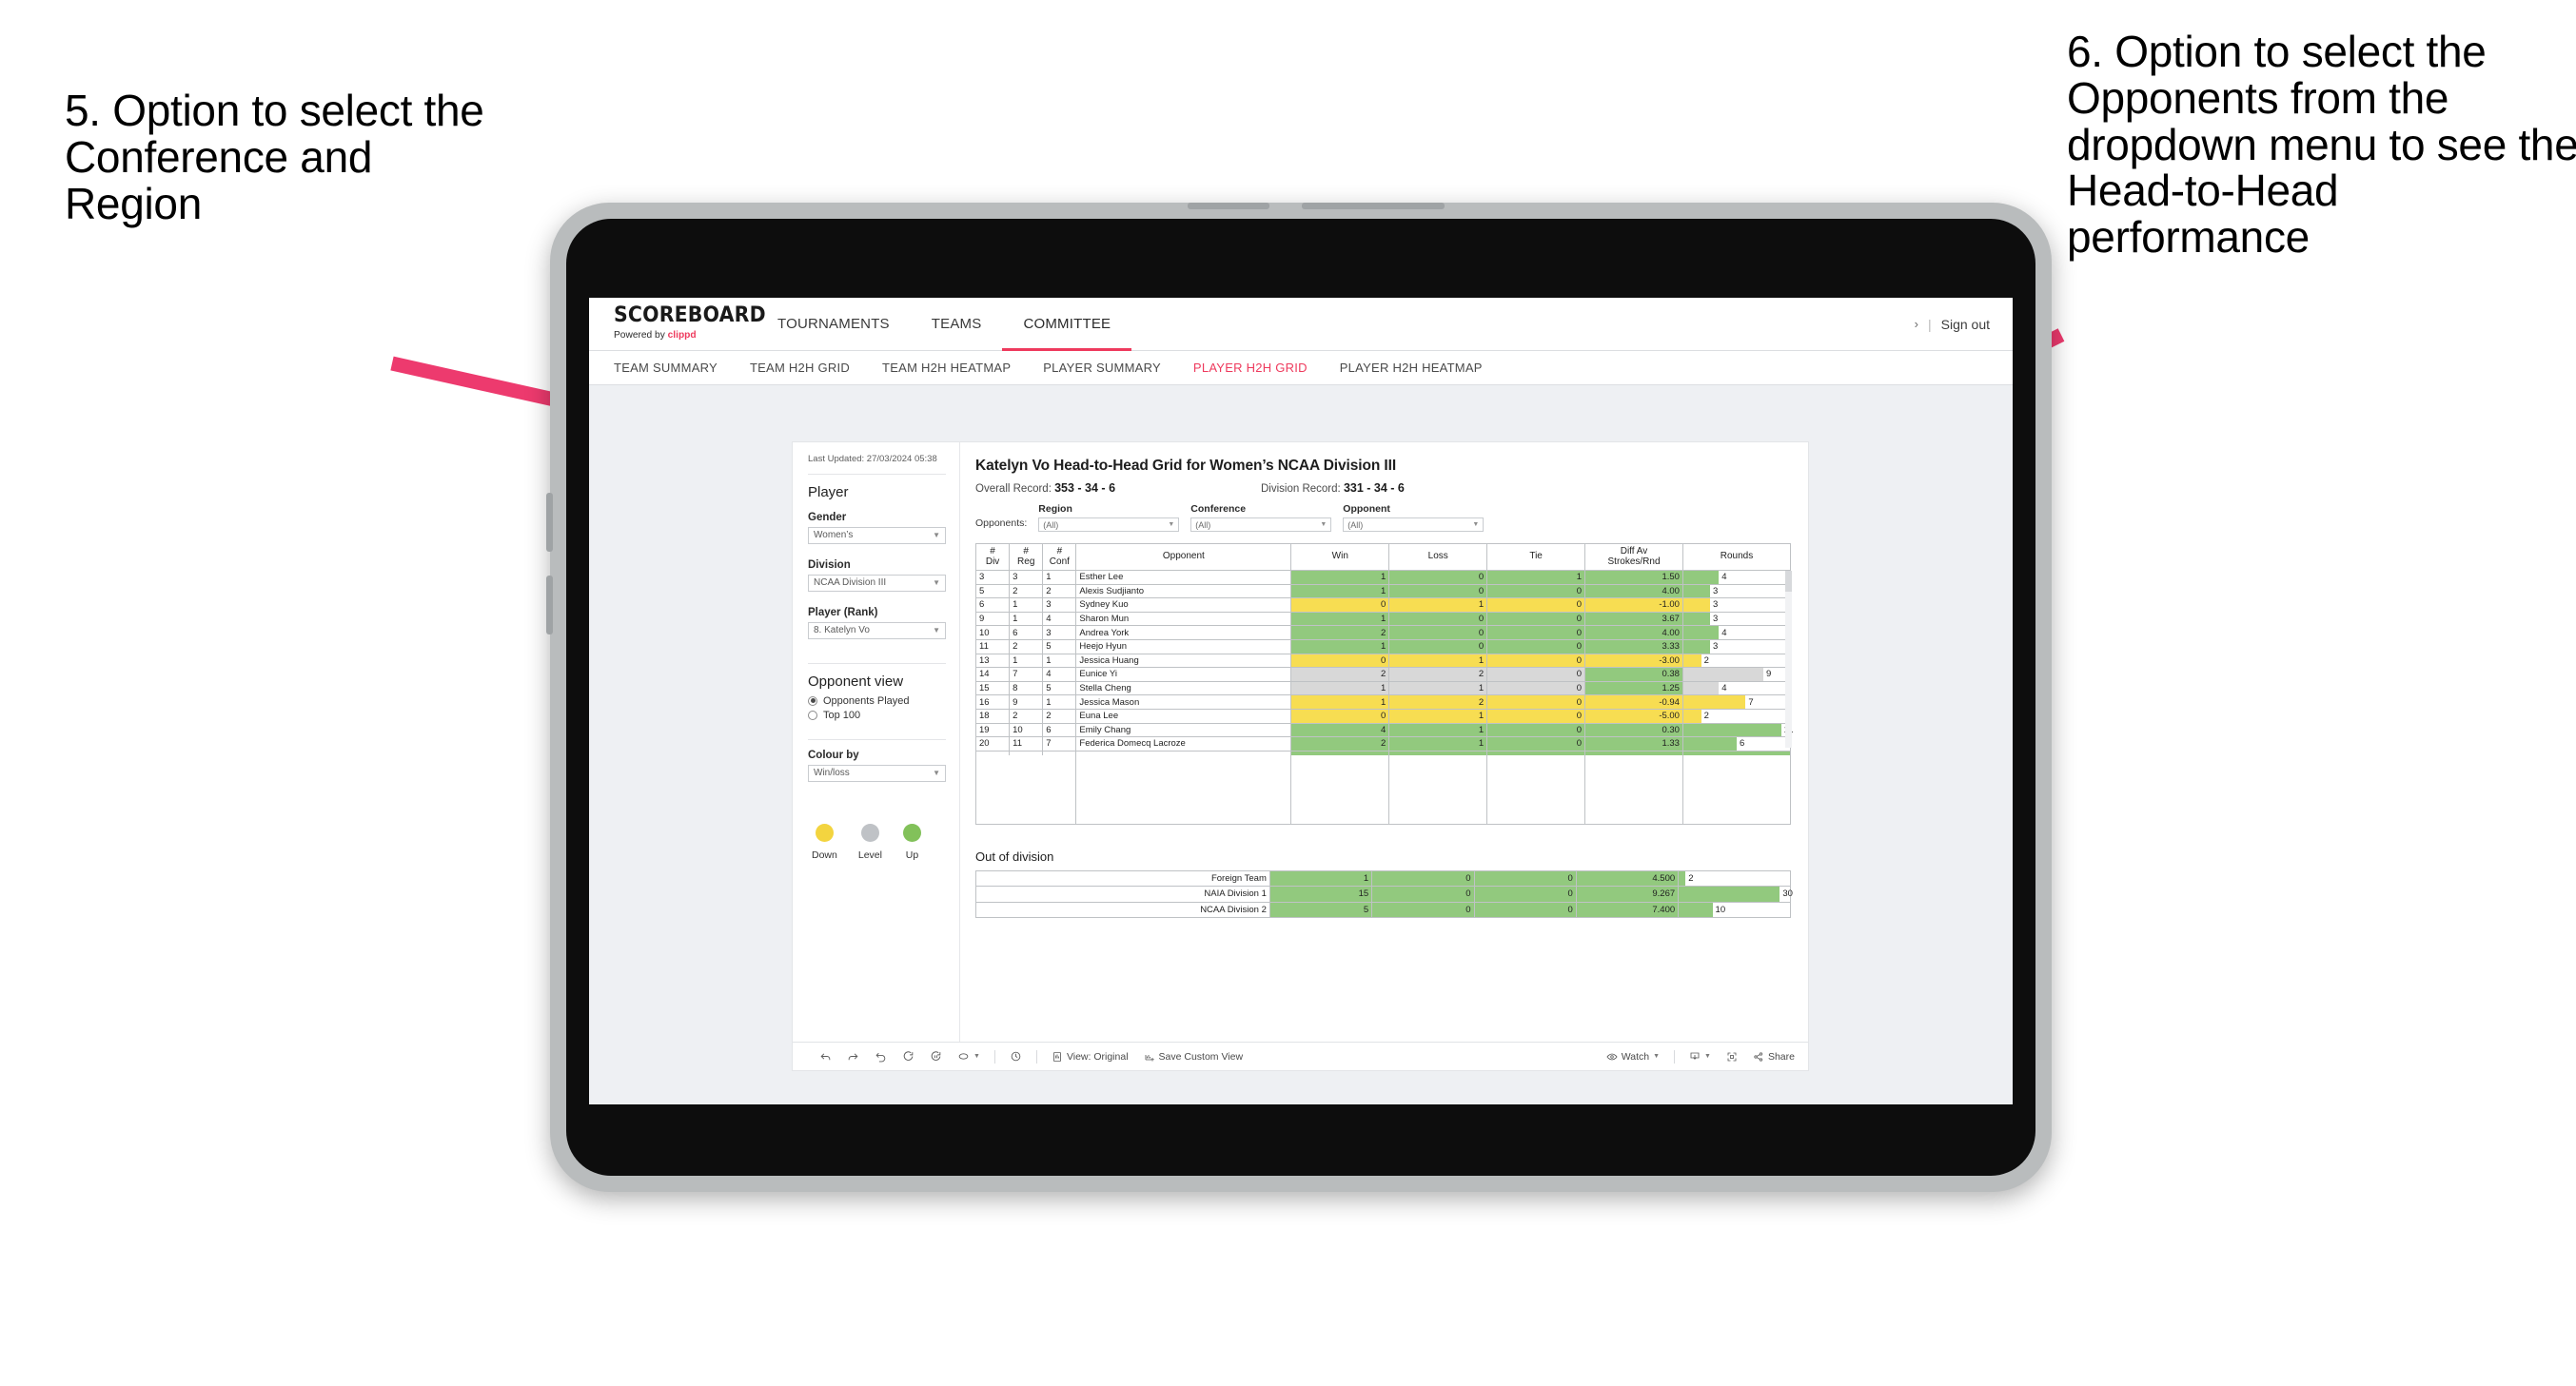 The width and height of the screenshot is (2576, 1386). What do you see at coordinates (1633, 716) in the screenshot?
I see `cell-diff: -5.00` at bounding box center [1633, 716].